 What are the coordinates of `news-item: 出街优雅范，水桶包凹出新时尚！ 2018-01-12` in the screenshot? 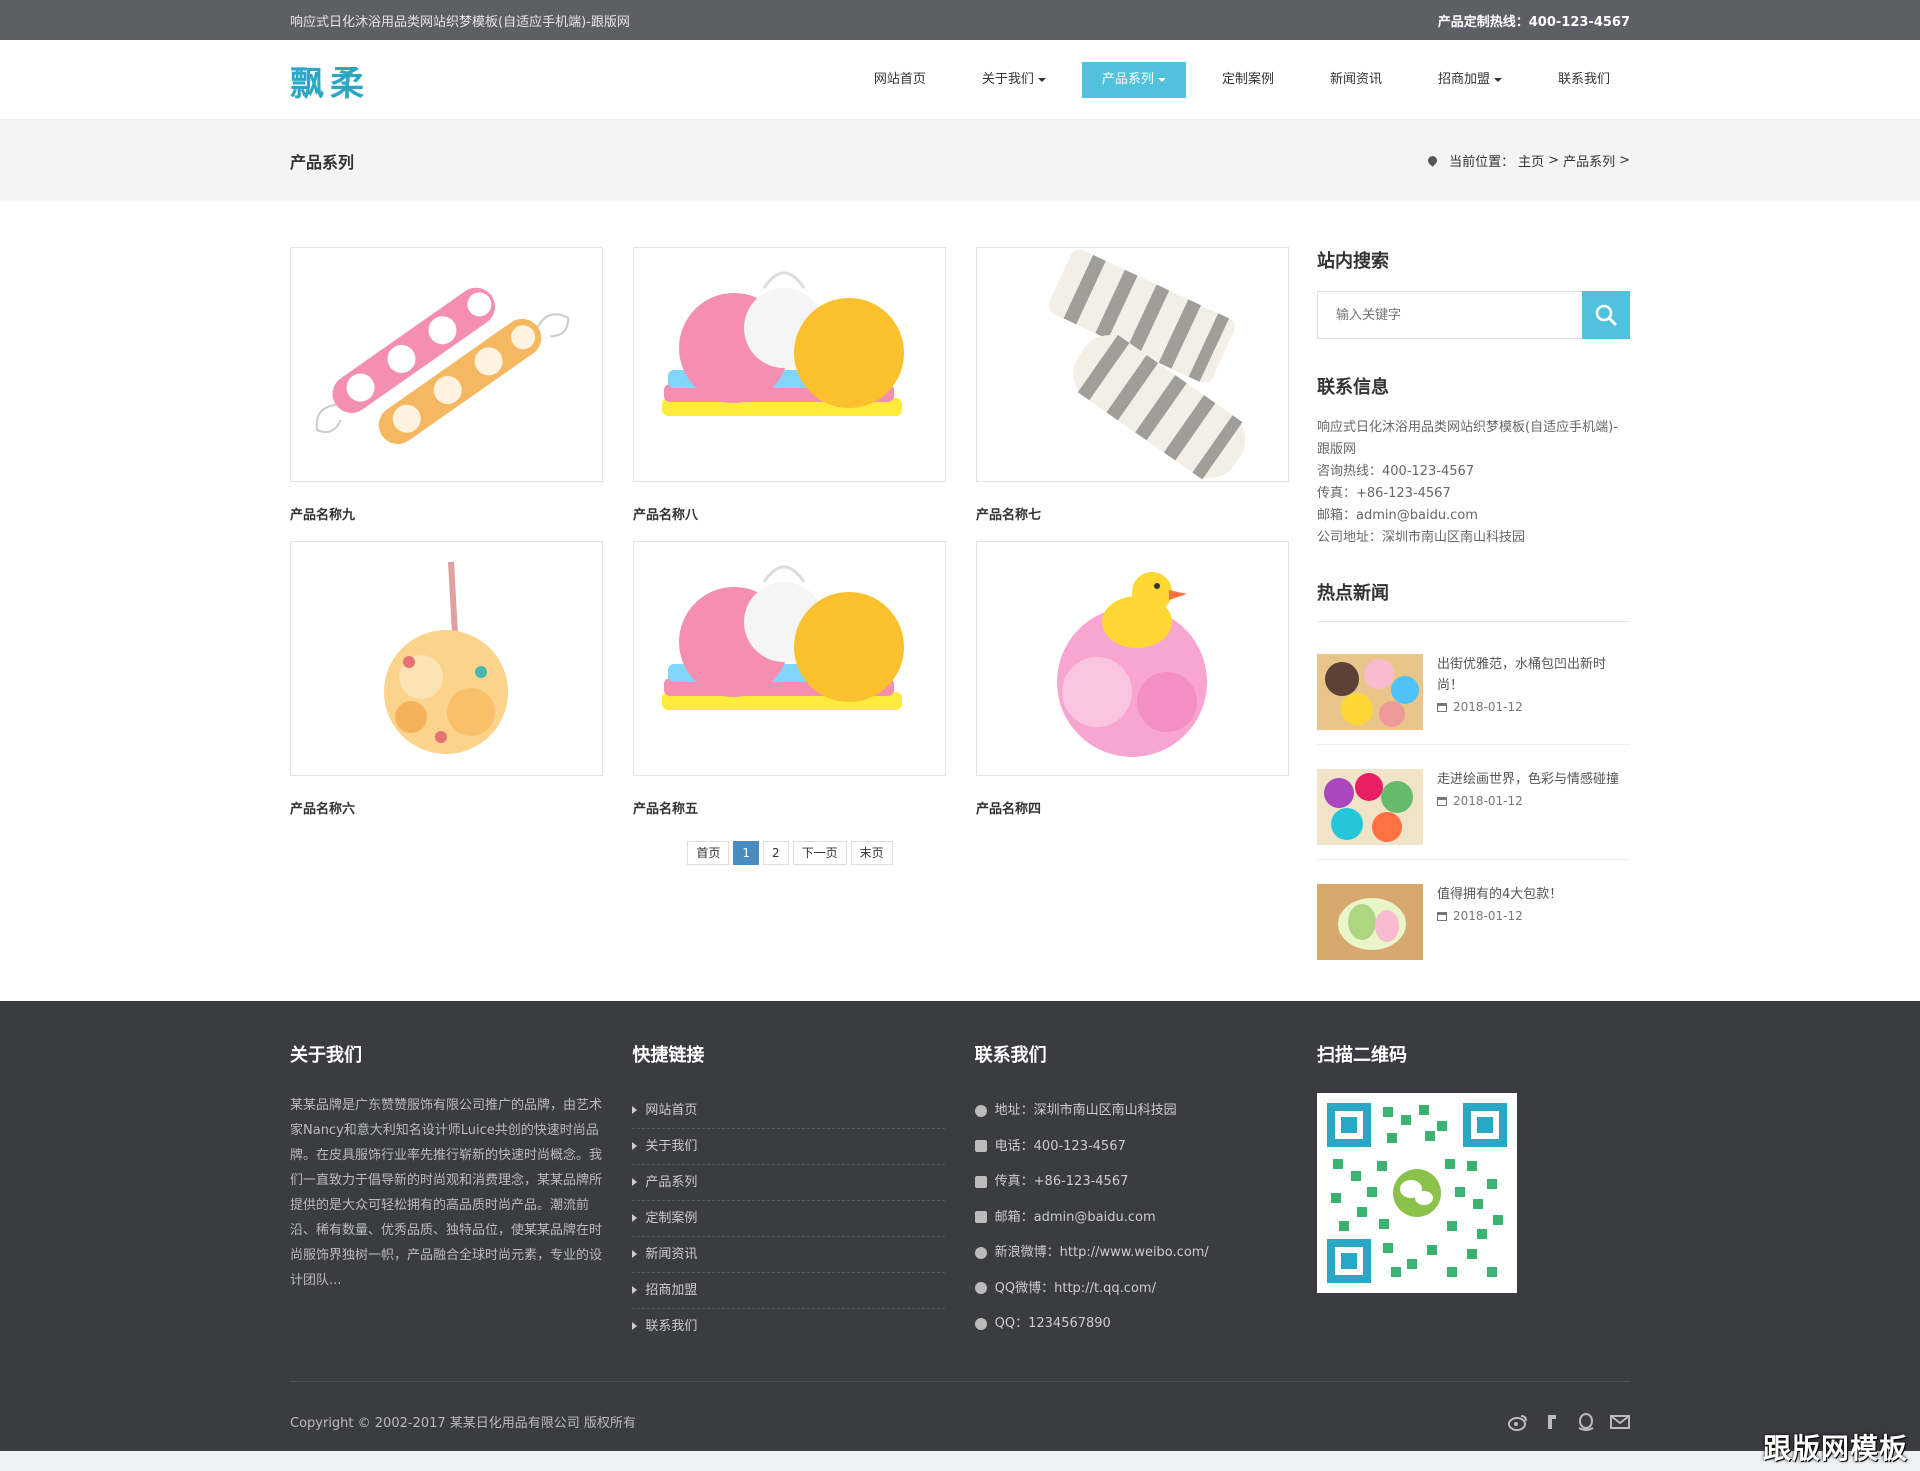 It's located at (1473, 687).